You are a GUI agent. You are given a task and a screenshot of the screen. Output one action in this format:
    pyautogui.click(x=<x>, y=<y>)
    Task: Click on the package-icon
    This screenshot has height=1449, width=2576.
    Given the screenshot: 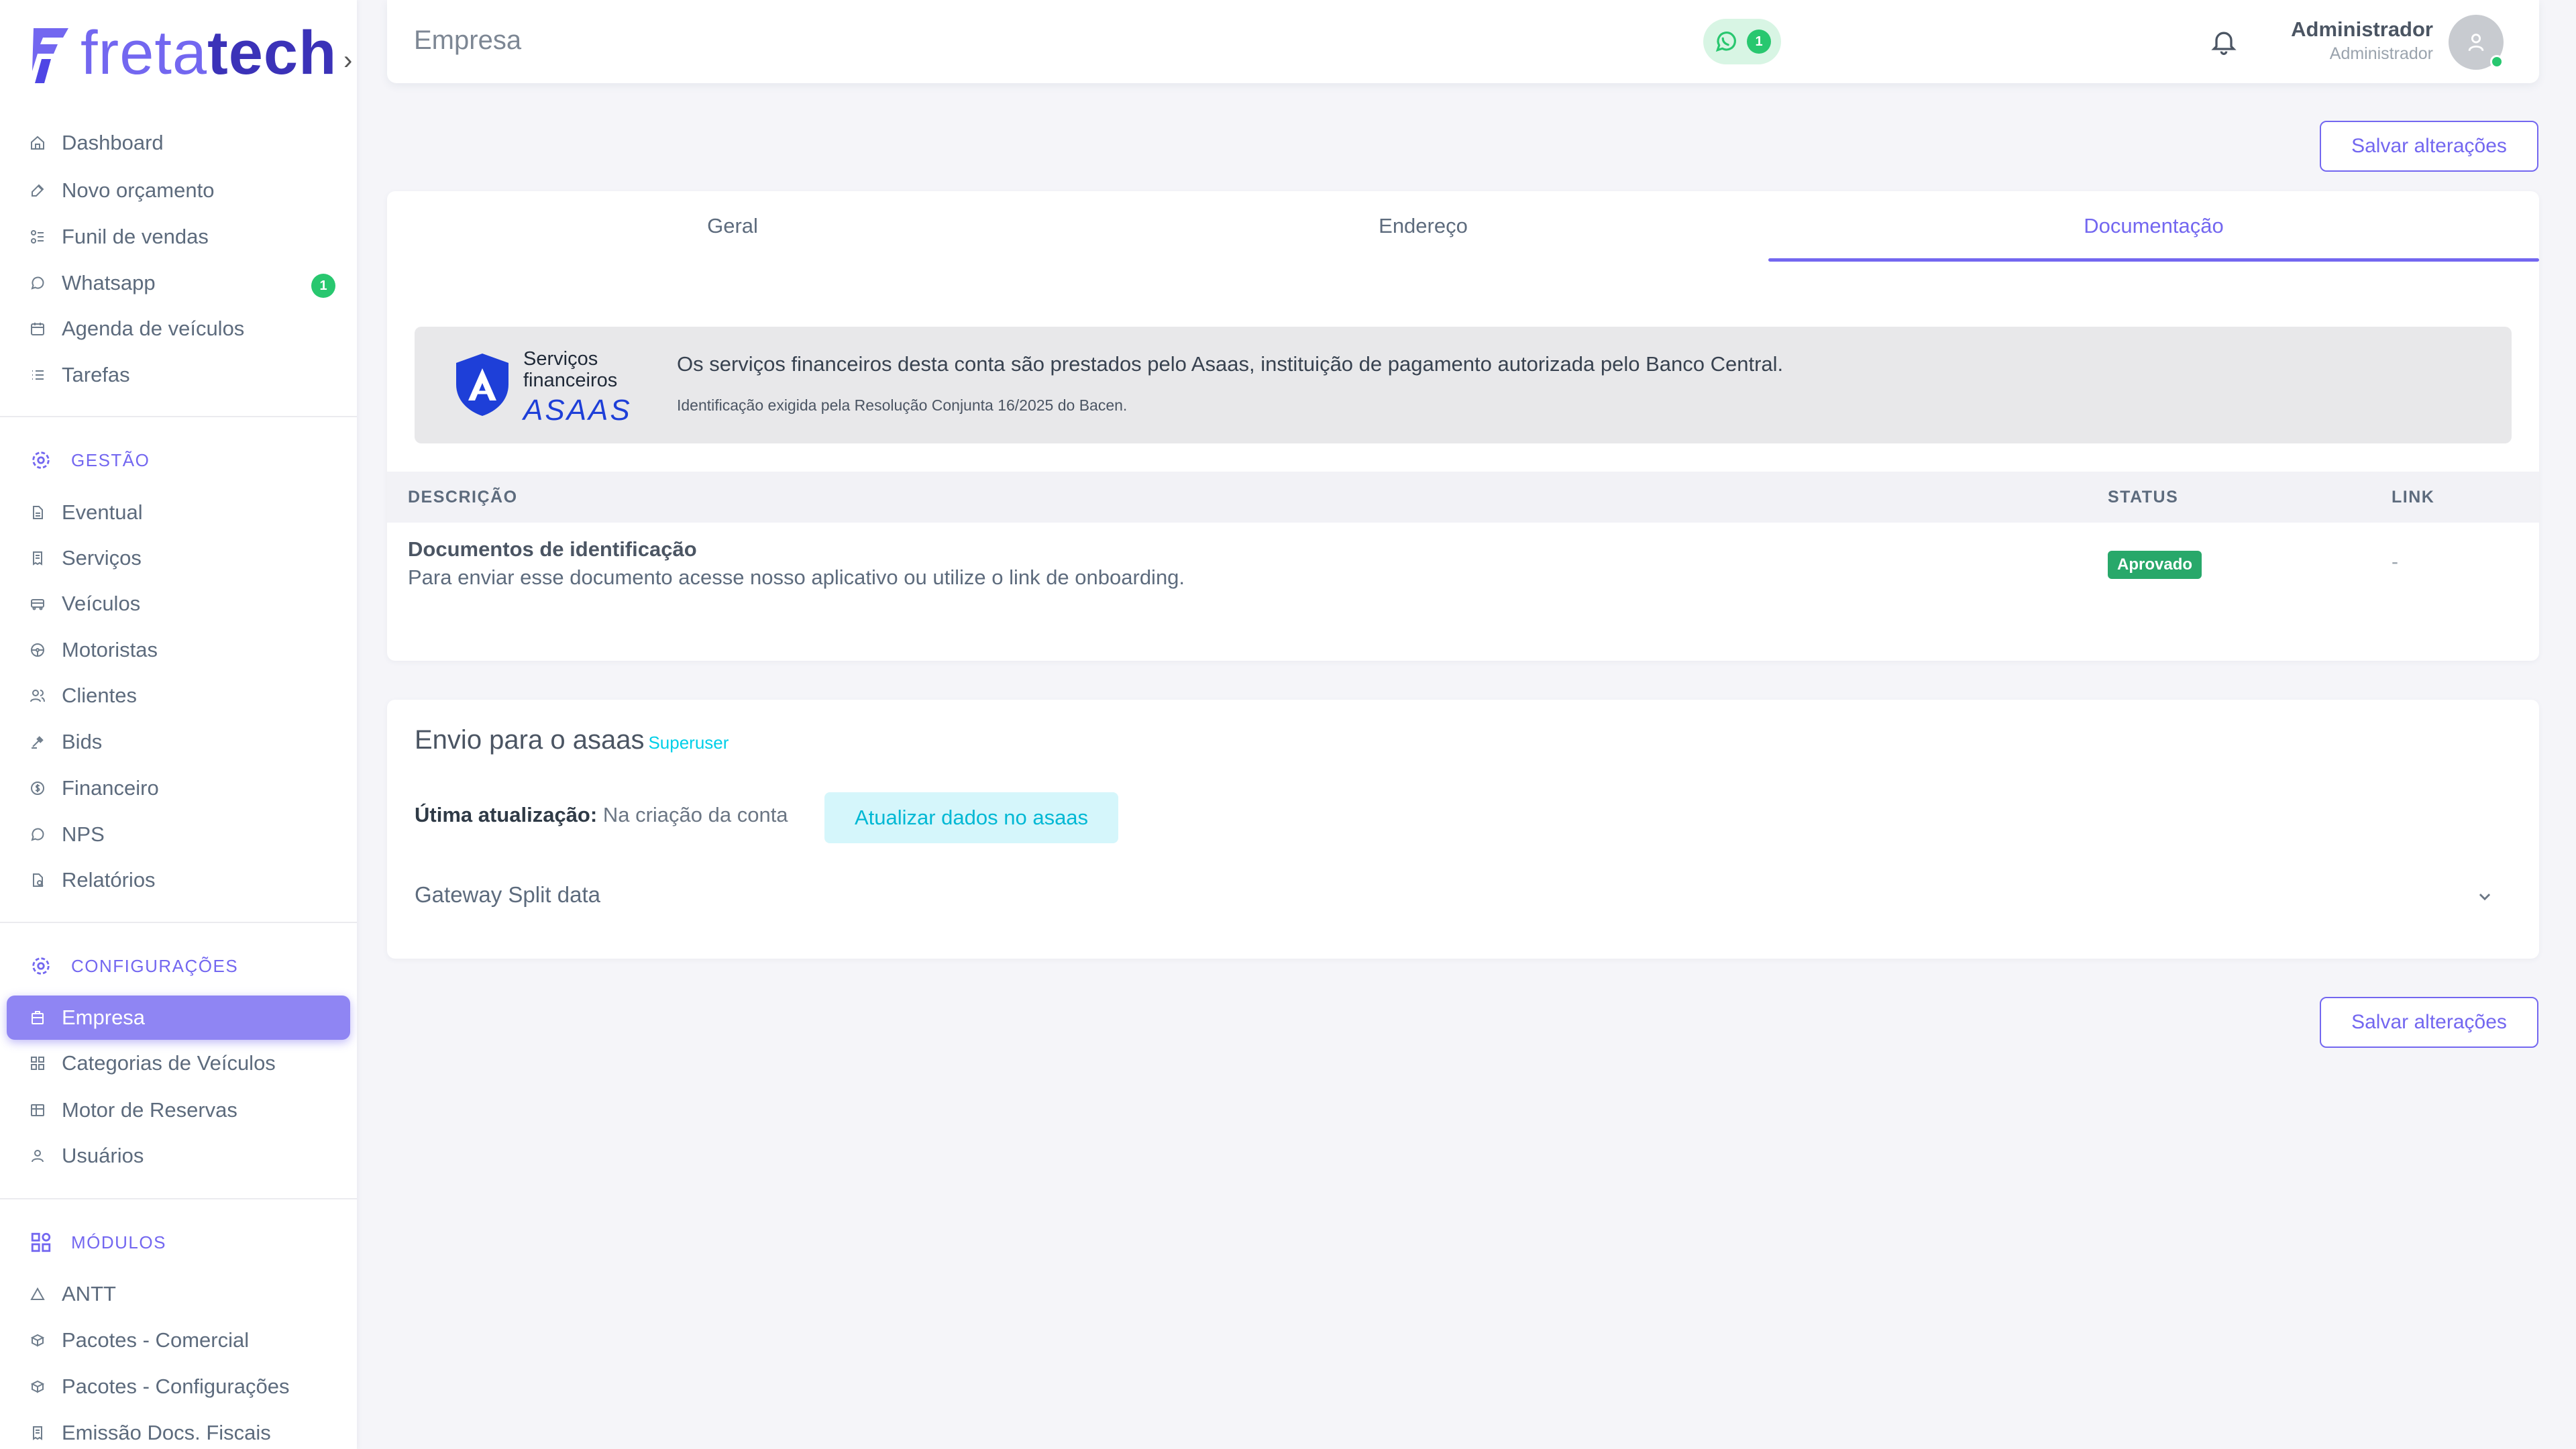 What is the action you would take?
    pyautogui.click(x=37, y=1386)
    